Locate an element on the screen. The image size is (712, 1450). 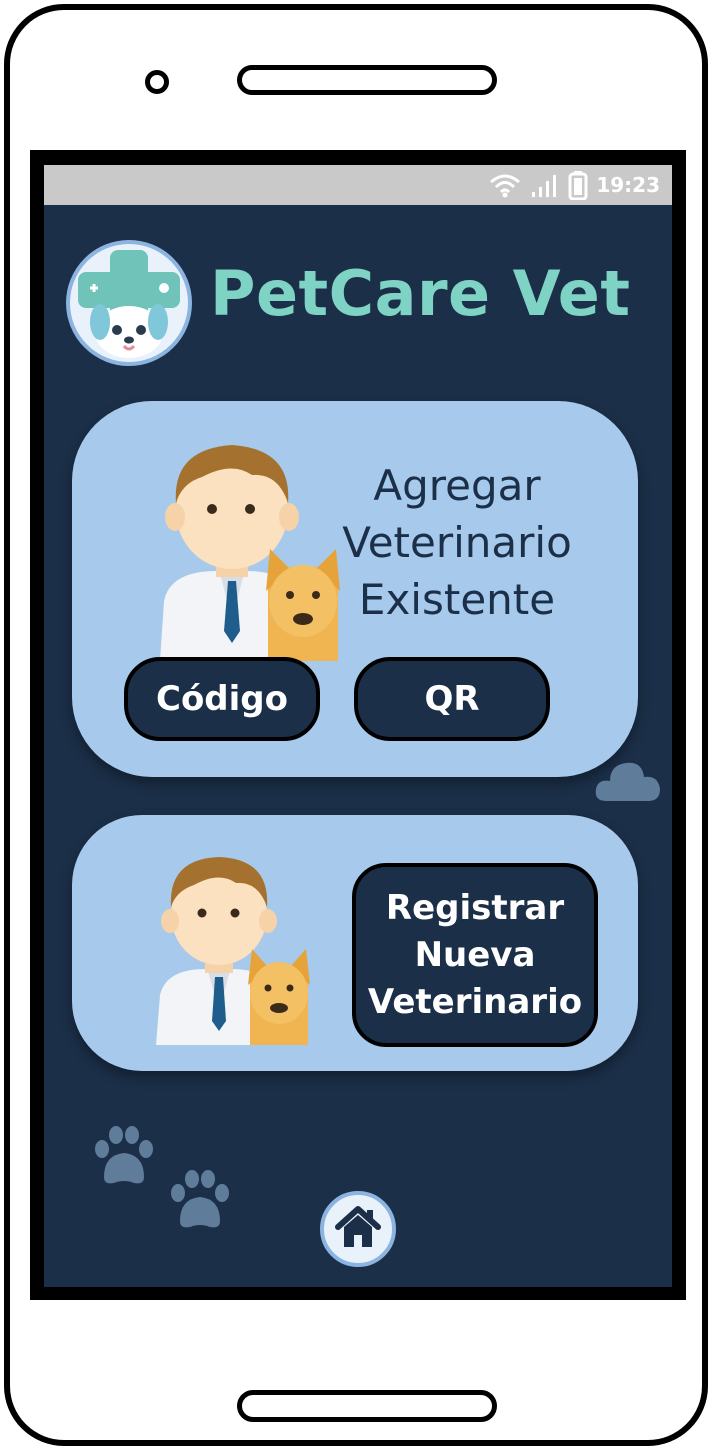
earpiece-speaker is located at coordinates (367, 80).